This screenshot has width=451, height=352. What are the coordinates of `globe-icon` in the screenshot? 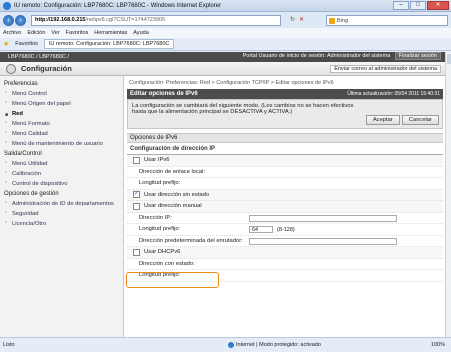 It's located at (231, 345).